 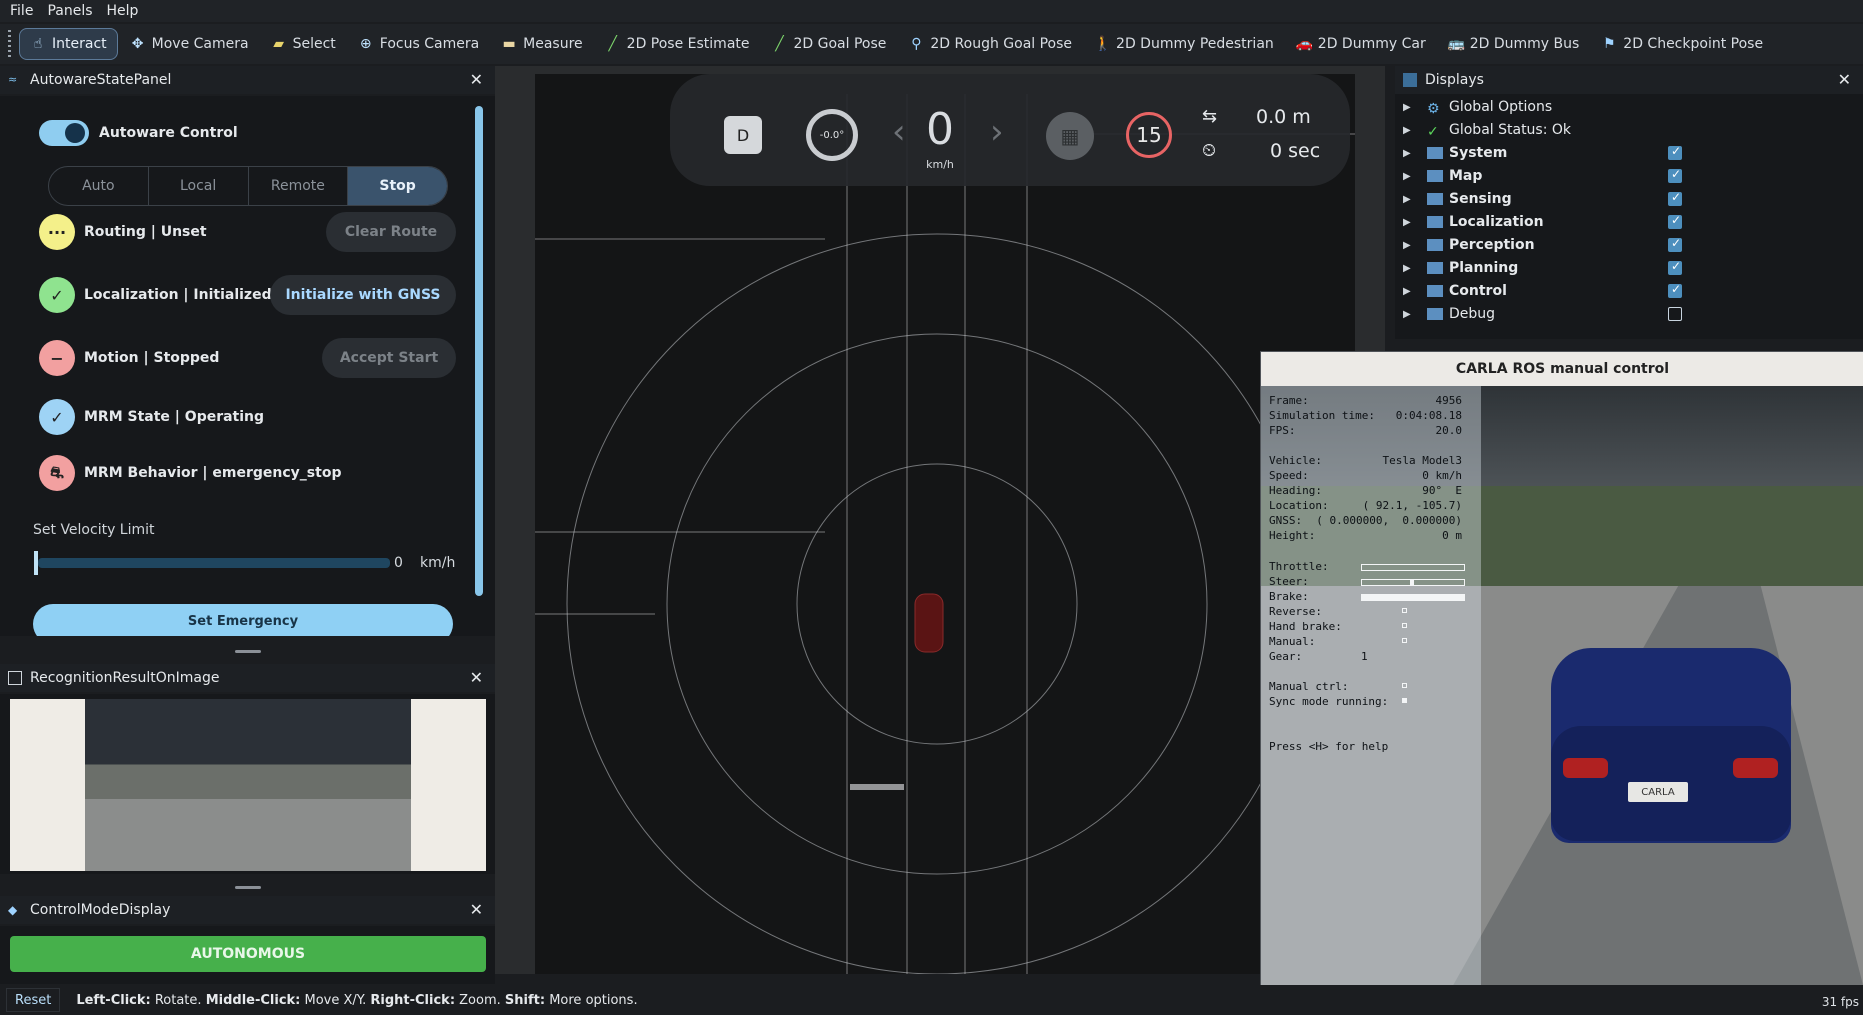 What do you see at coordinates (303, 44) in the screenshot?
I see `tool-select: ▰ Select` at bounding box center [303, 44].